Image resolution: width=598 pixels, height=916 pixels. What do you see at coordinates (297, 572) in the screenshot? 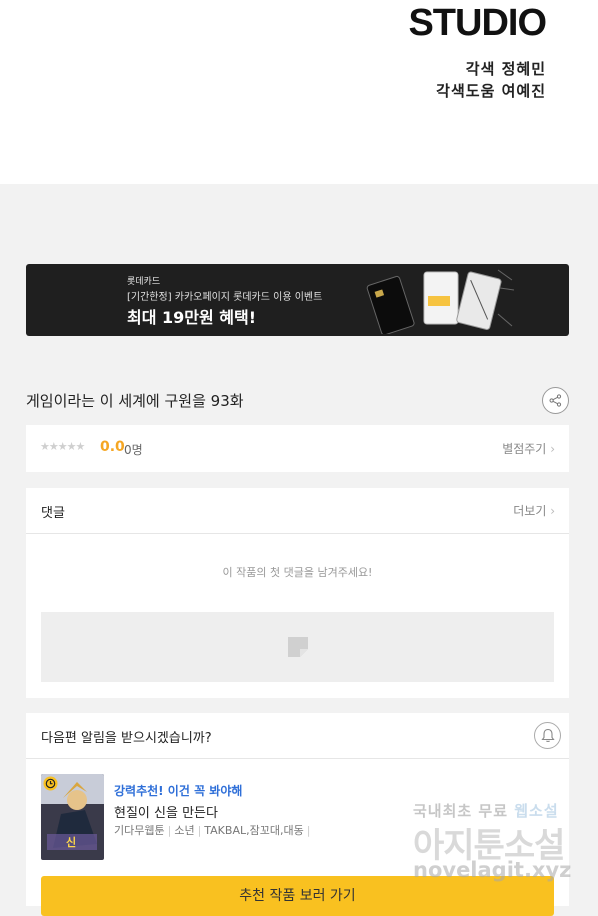
I see `comments-empty-message: 이 작품의 첫 댓글을 남겨주세요!` at bounding box center [297, 572].